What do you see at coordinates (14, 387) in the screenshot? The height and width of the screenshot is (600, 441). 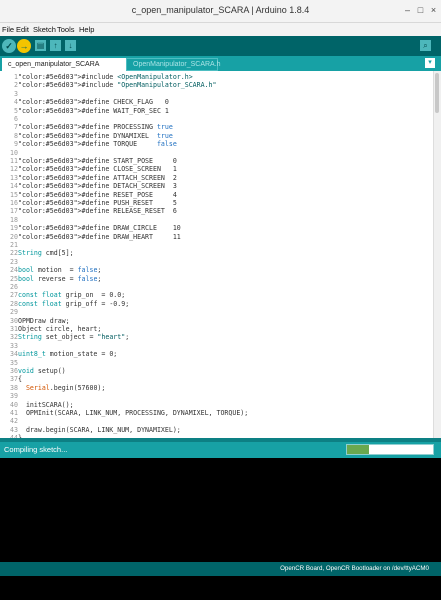 I see `line-number: 38` at bounding box center [14, 387].